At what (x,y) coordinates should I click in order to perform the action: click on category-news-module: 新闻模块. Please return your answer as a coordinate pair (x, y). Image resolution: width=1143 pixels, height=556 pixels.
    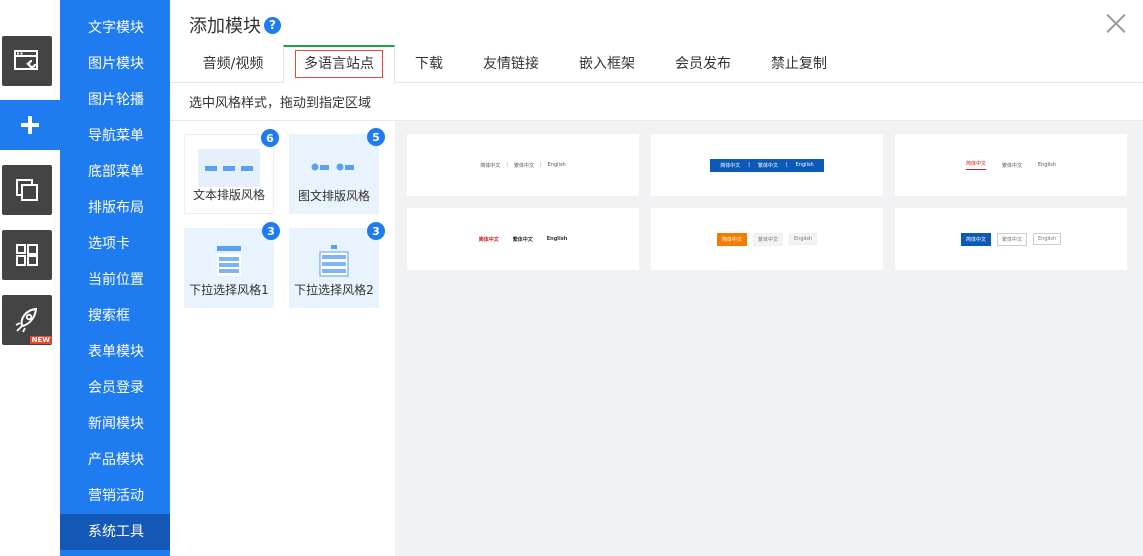
    Looking at the image, I should click on (115, 424).